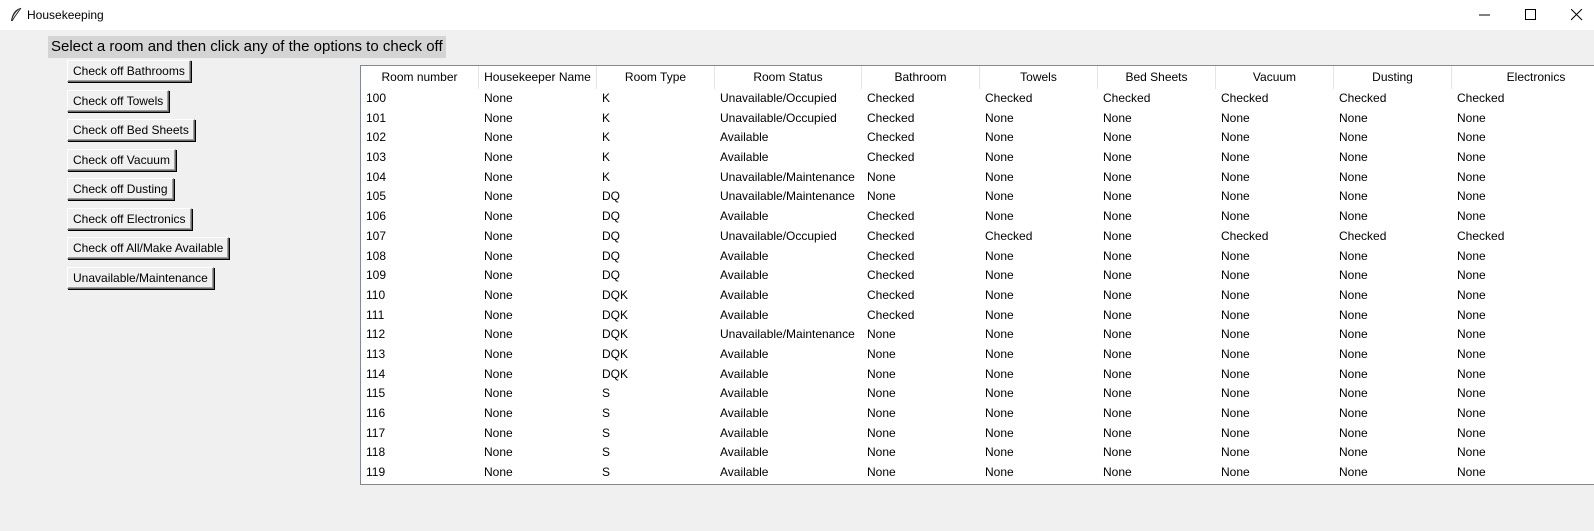 Image resolution: width=1594 pixels, height=531 pixels. I want to click on cell-room-status: Unavailable/Occupied, so click(778, 117).